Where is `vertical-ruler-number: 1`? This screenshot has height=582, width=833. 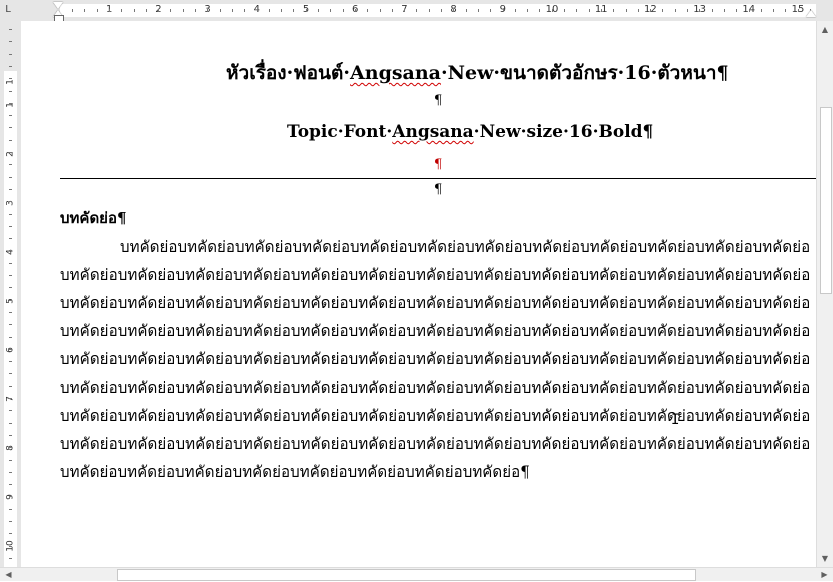
vertical-ruler-number: 1 is located at coordinates (10, 105).